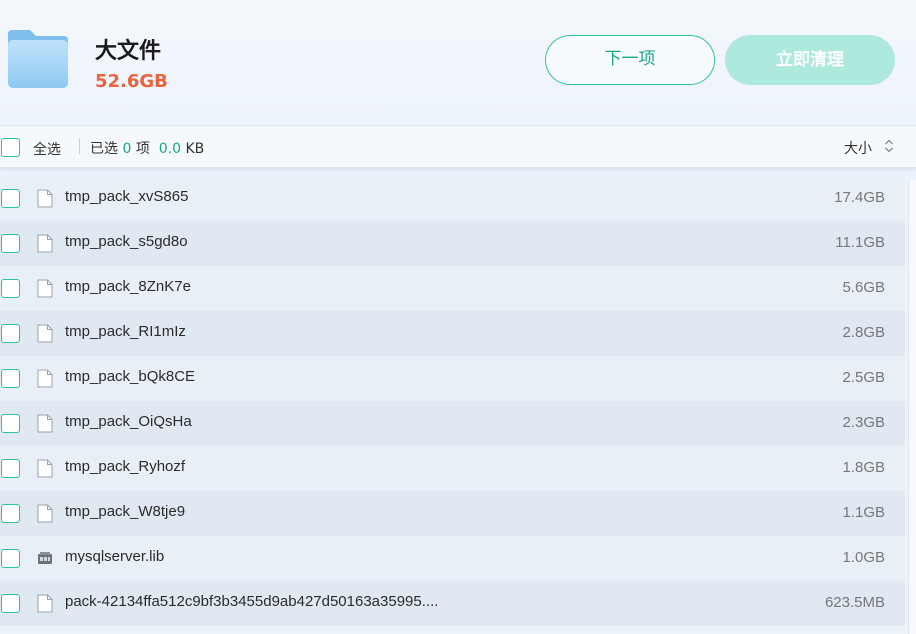 The height and width of the screenshot is (634, 916). I want to click on library-file-icon, so click(45, 558).